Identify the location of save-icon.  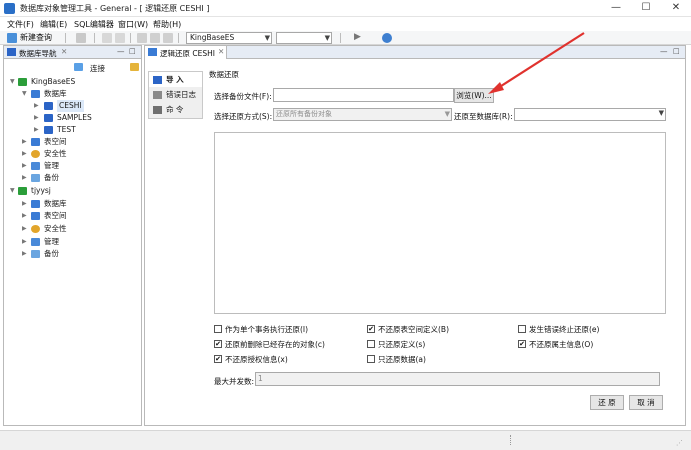
(81, 38).